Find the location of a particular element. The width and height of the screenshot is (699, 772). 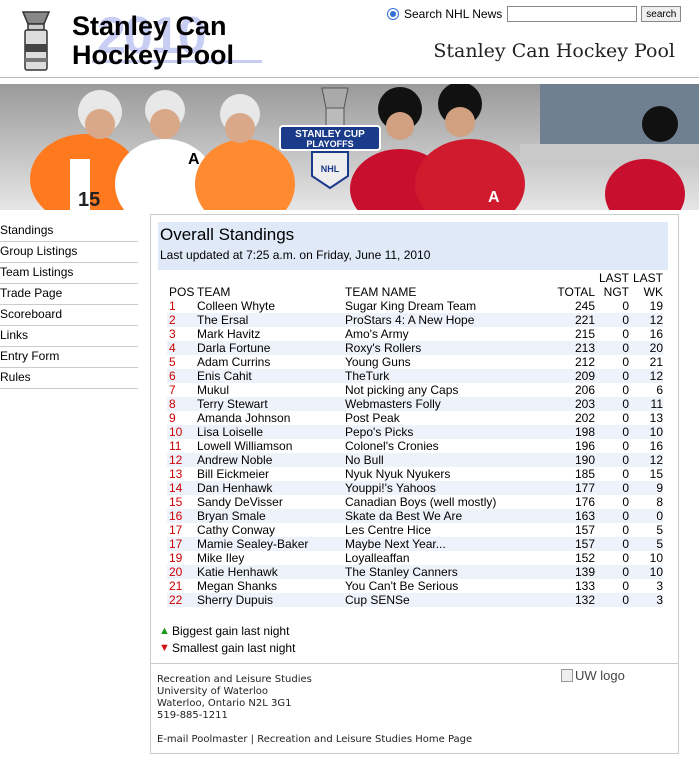

sidebar-item-team-listings: Team Listings is located at coordinates (69, 274).